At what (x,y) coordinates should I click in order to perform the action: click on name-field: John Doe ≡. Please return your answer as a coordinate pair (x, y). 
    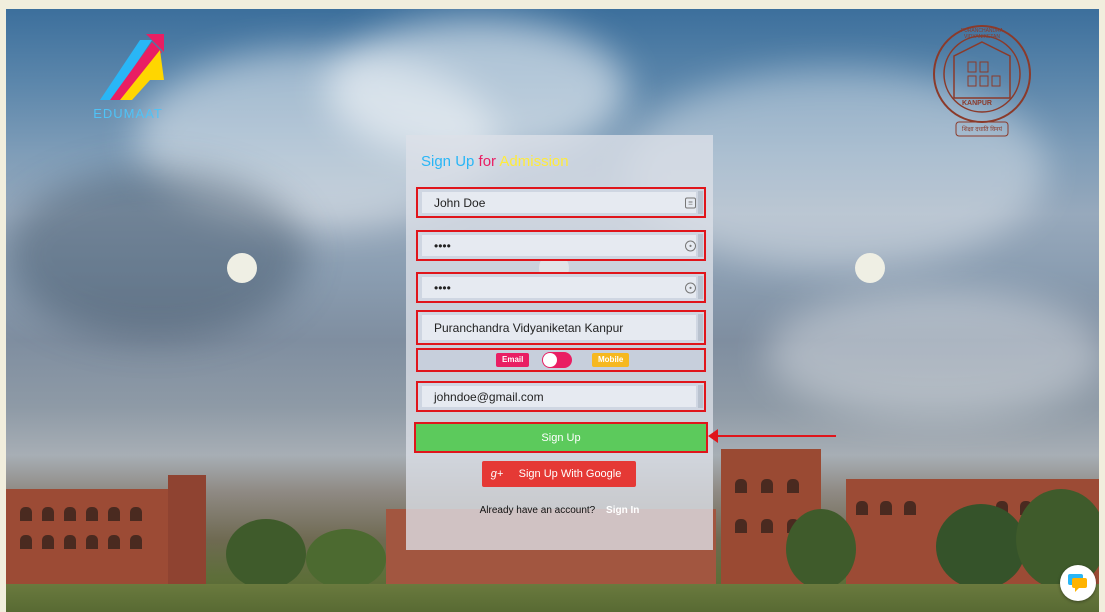
    Looking at the image, I should click on (561, 202).